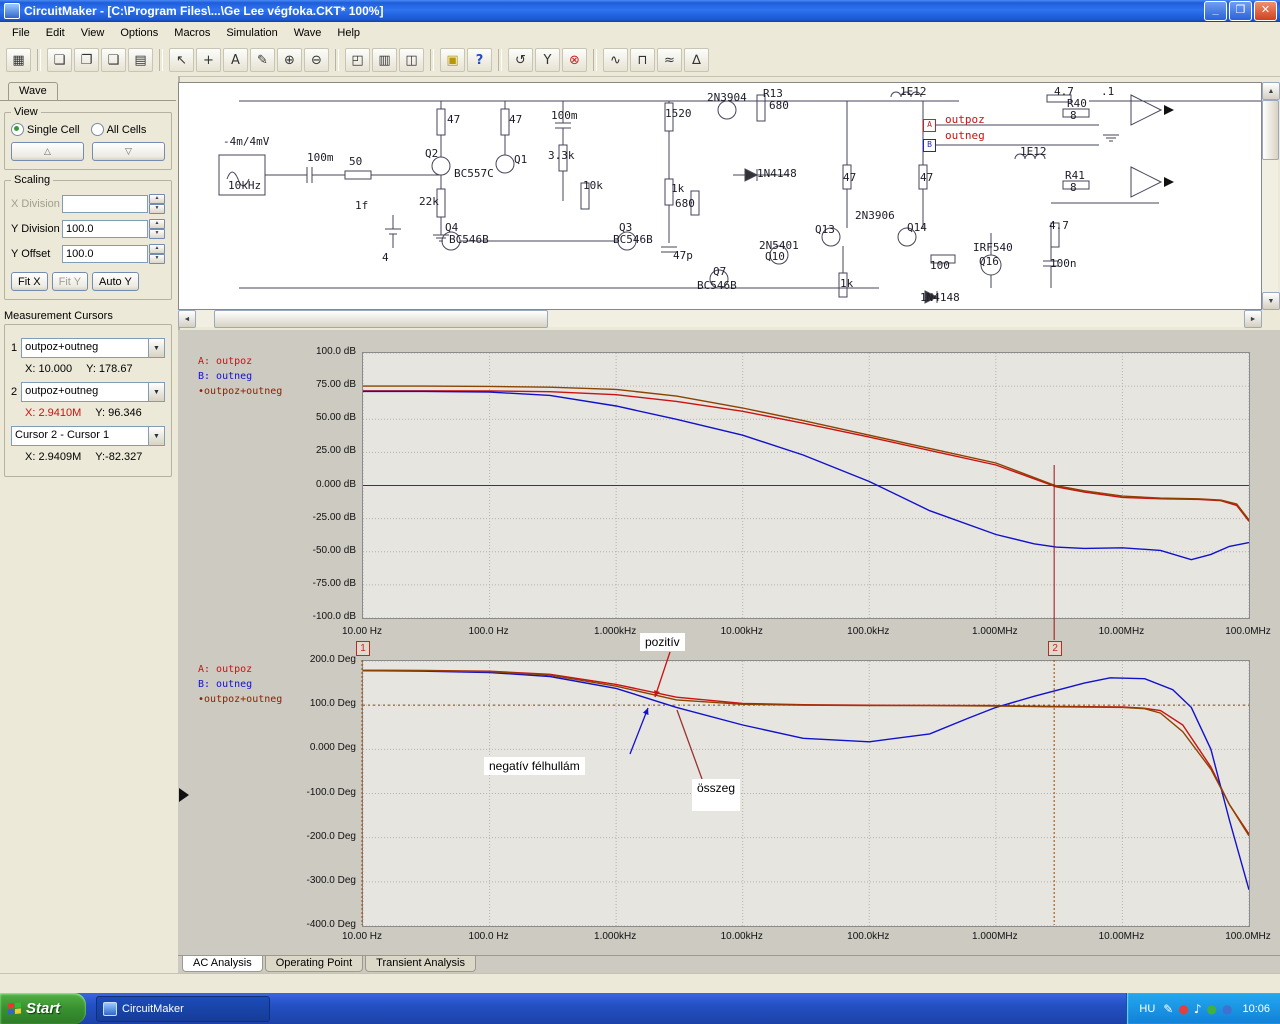 This screenshot has height=1024, width=1280. I want to click on toolbar: ▦ ❏ ❐ ❑ ▤ ↖ + A ✎ ⊕ ⊖ ◰ ▥ ◫ ▣? ↺ Y ⊗ ∿ ⊓ ≈ ∆, so click(640, 60).